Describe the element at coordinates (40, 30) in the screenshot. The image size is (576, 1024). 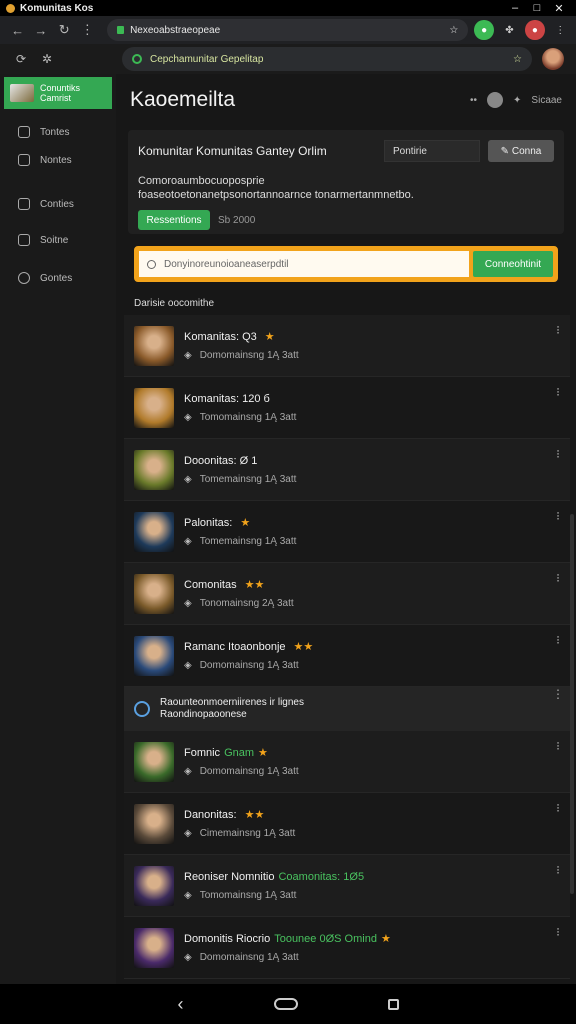
I see `forward-icon: →` at that location.